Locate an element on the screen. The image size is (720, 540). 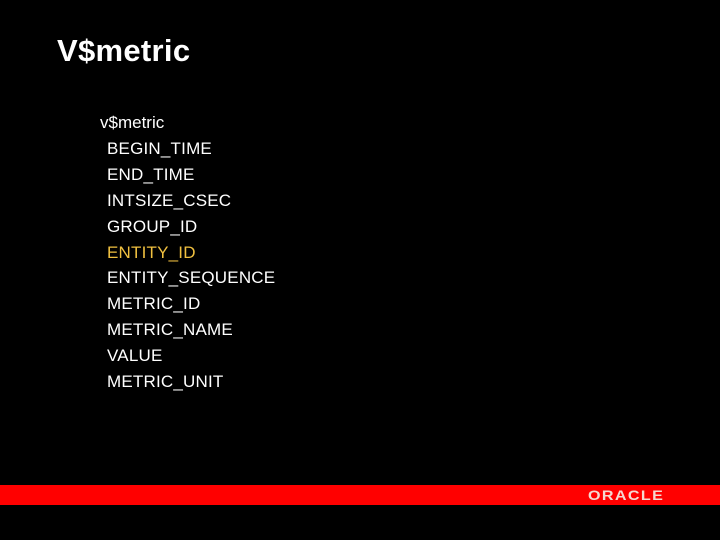
column-item: BEGIN_TIME is located at coordinates (159, 148).